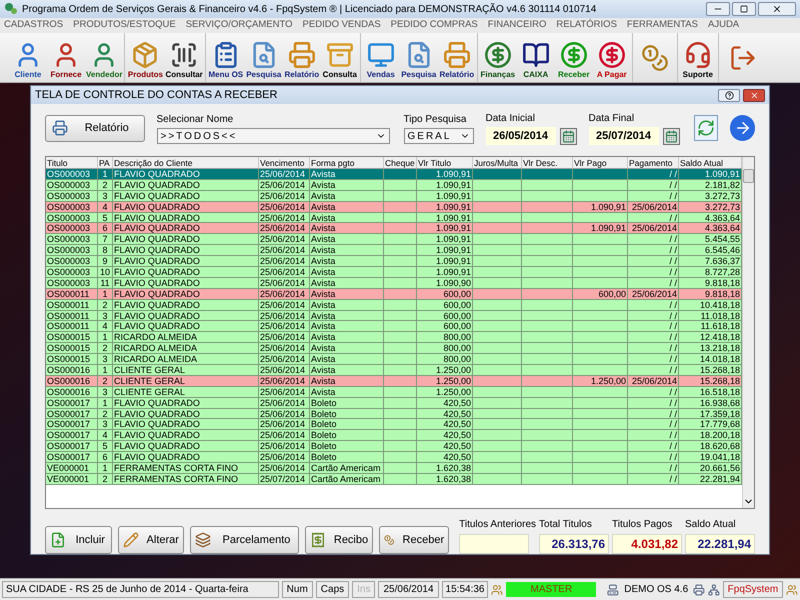 Image resolution: width=800 pixels, height=600 pixels. Describe the element at coordinates (394, 305) in the screenshot. I see `table-row: OS000011 2 FLAVIO QUADRADO 25/06/2014 Avista 600,00 / / 10.418,18` at that location.